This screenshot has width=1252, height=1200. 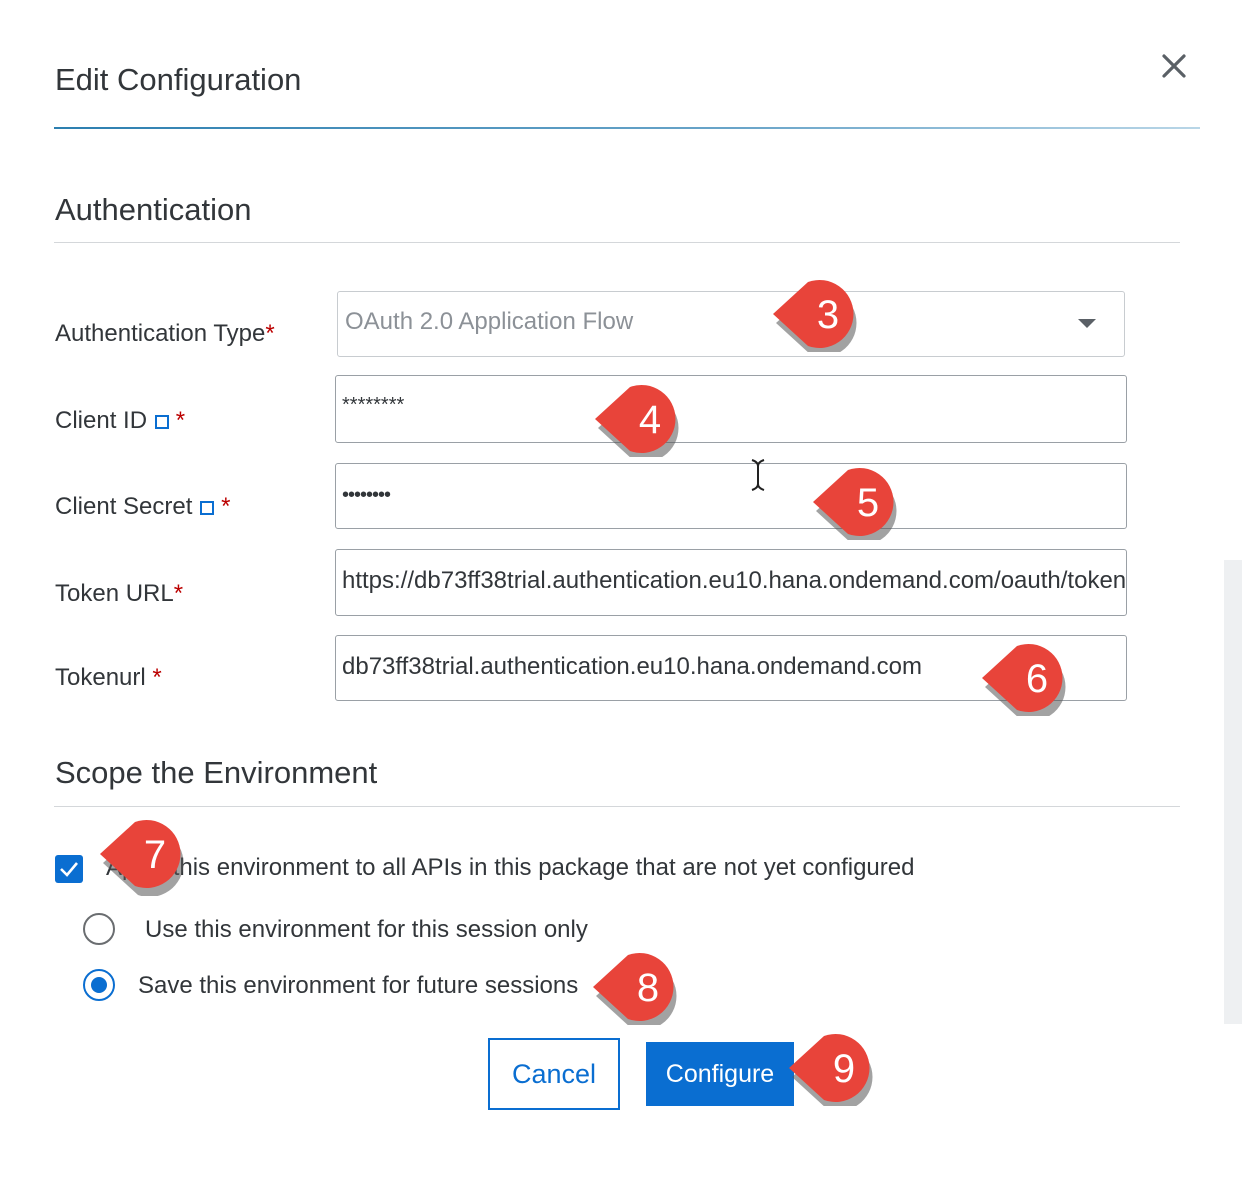 What do you see at coordinates (554, 1074) in the screenshot?
I see `cancel-button: Cancel` at bounding box center [554, 1074].